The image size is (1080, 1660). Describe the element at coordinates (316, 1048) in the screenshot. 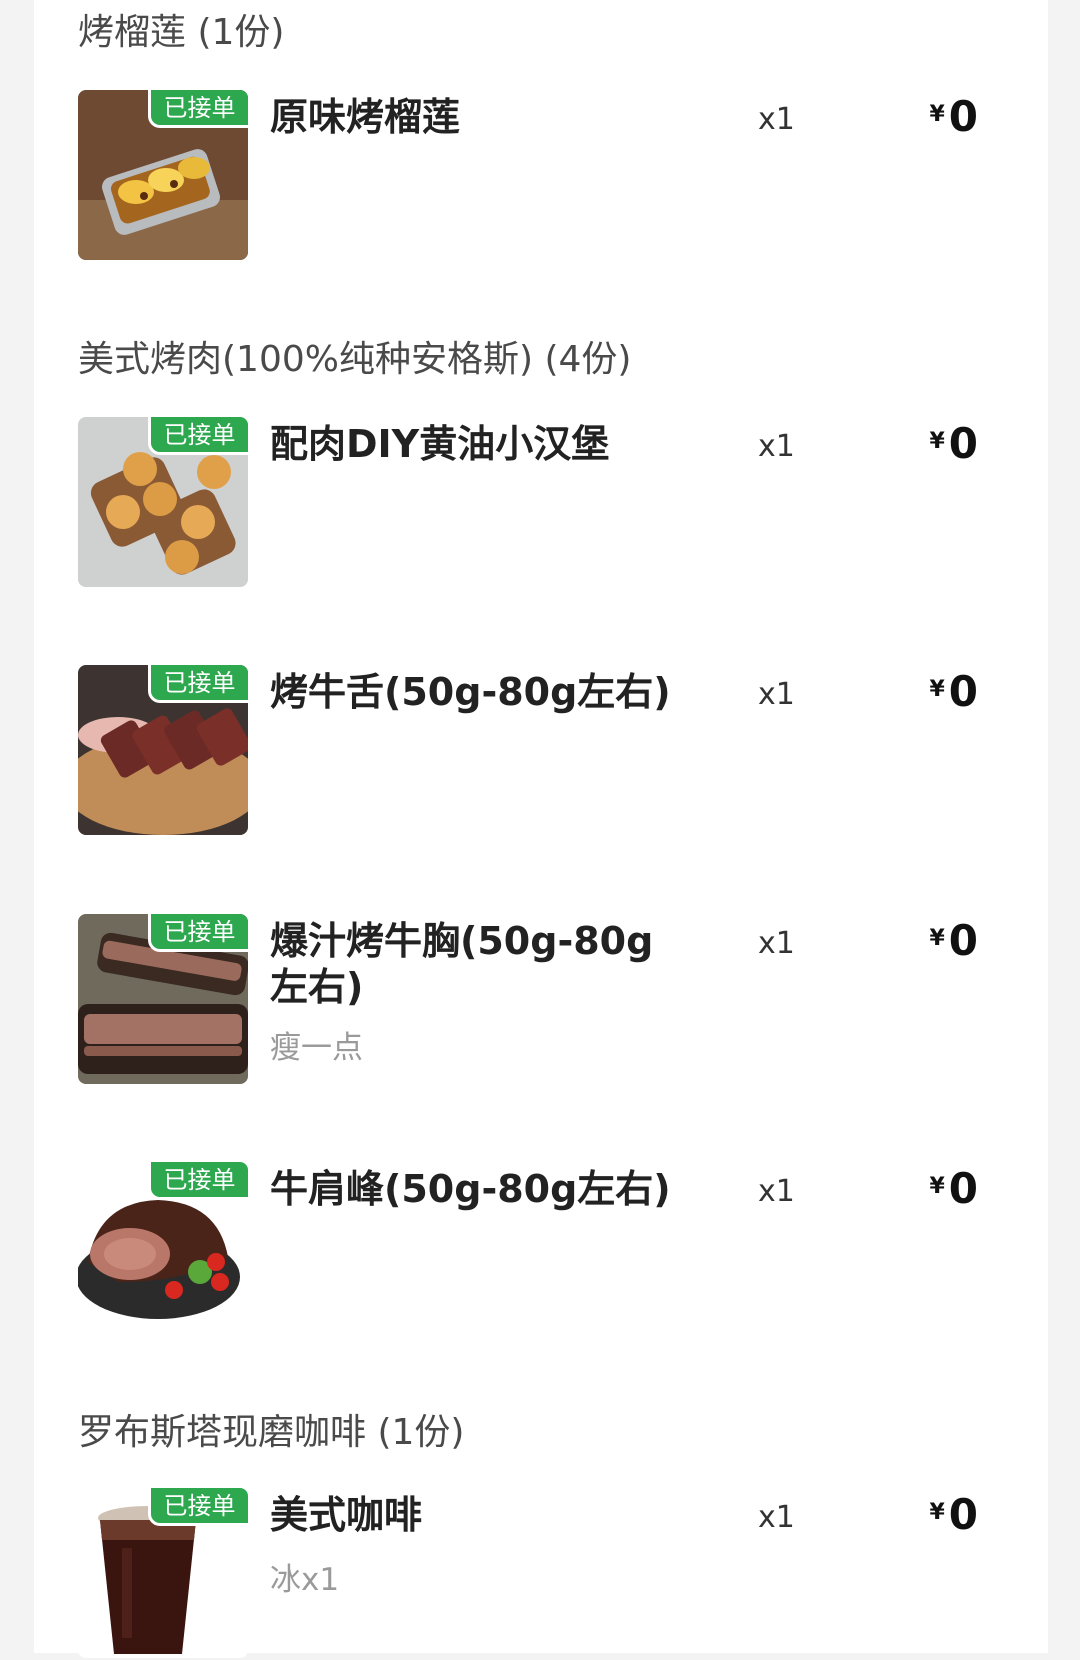

I see `item-spec: 瘦一点` at that location.